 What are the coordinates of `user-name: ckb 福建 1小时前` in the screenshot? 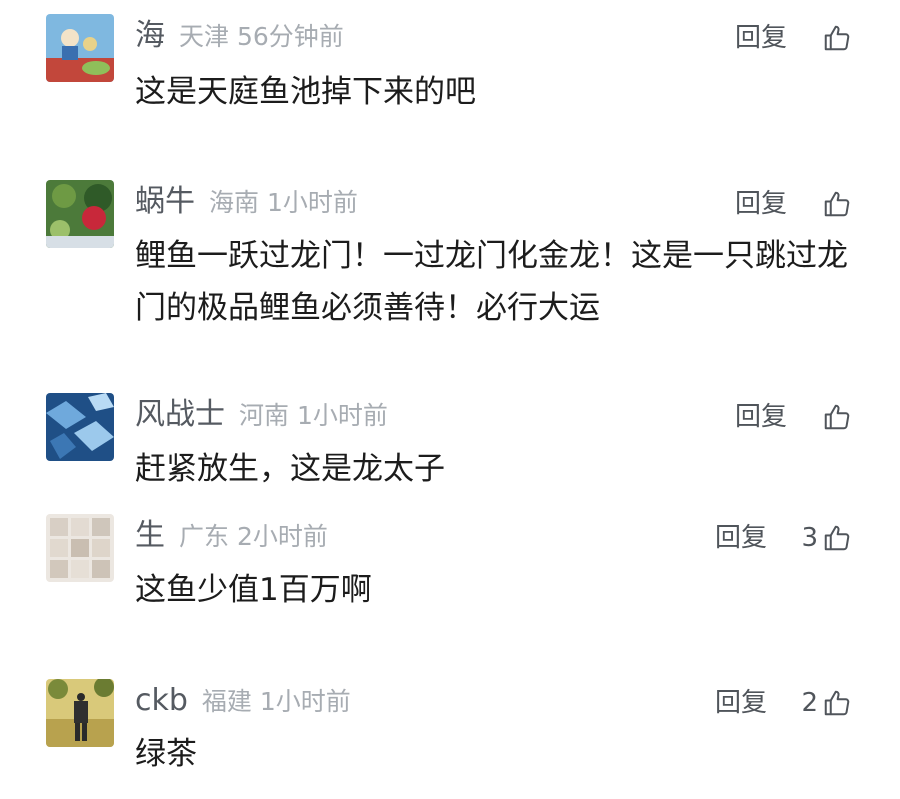 It's located at (243, 701).